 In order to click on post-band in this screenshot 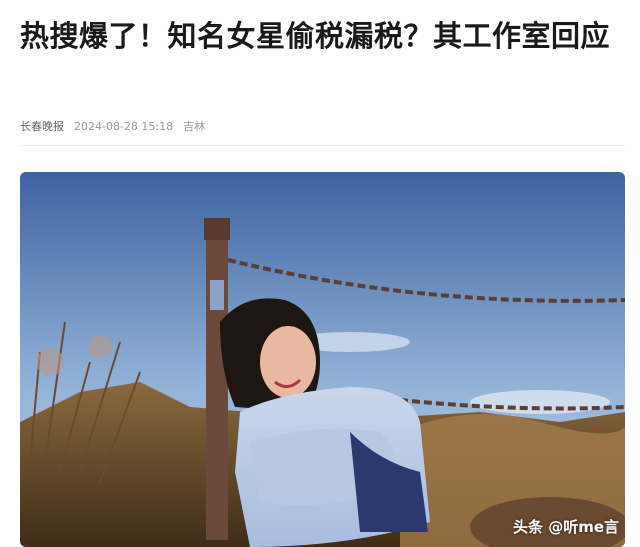, I will do `click(217, 295)`.